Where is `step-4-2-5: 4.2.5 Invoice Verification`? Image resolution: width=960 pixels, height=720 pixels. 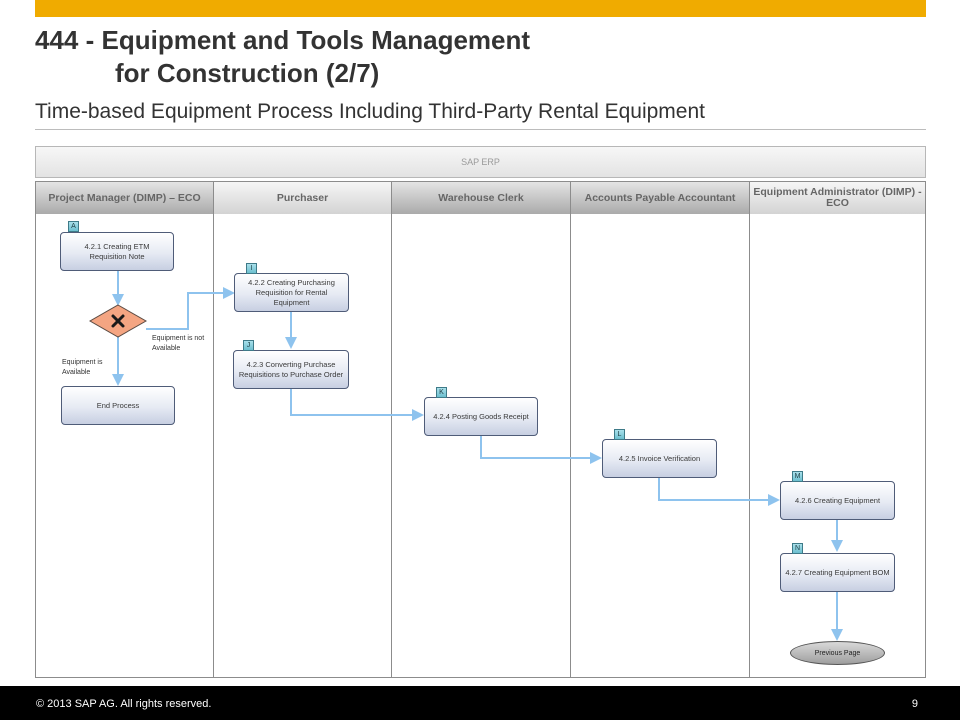
step-4-2-5: 4.2.5 Invoice Verification is located at coordinates (659, 458).